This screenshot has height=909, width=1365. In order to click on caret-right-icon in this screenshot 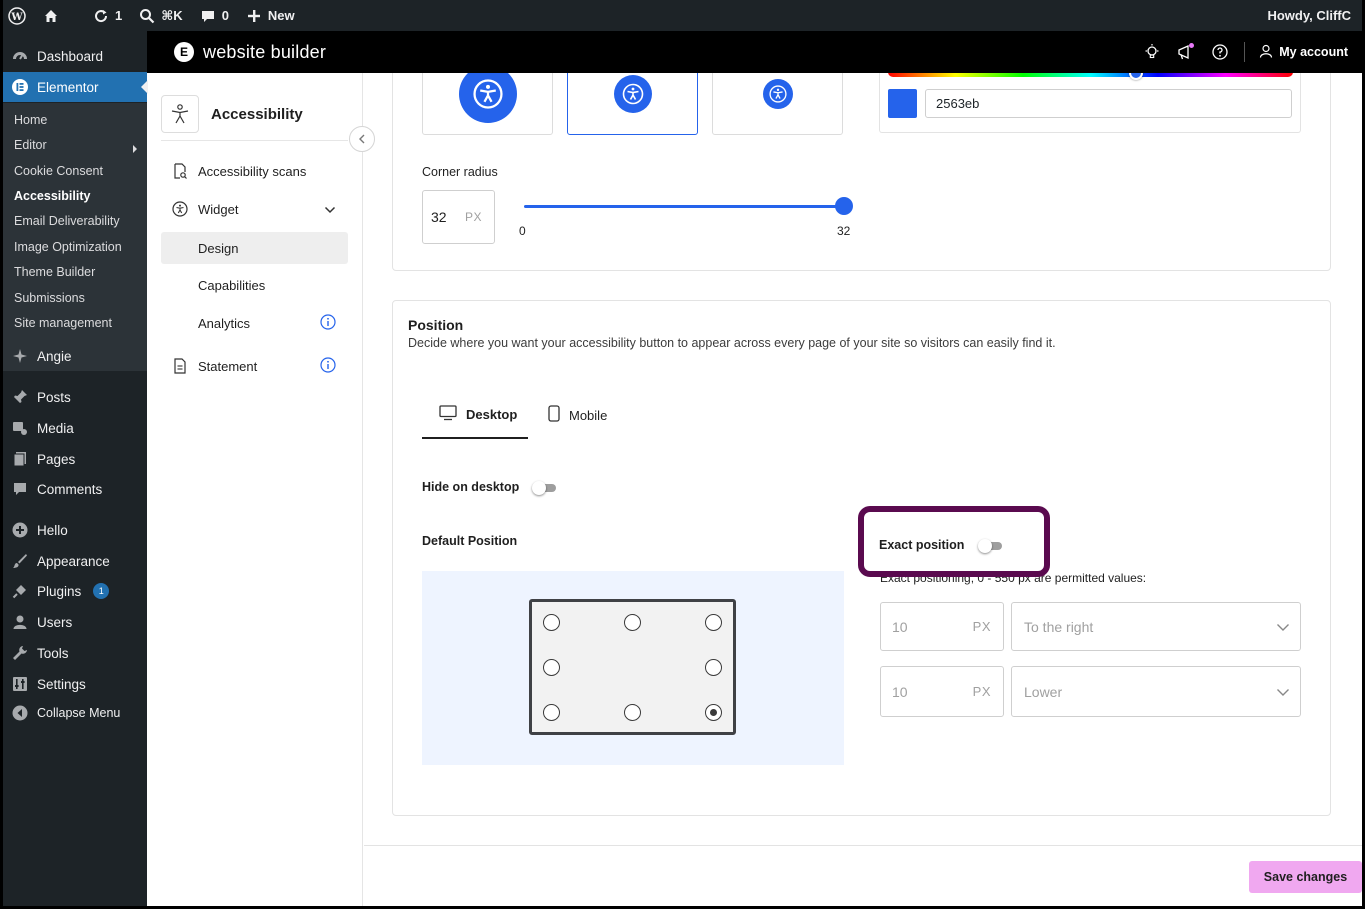, I will do `click(135, 149)`.